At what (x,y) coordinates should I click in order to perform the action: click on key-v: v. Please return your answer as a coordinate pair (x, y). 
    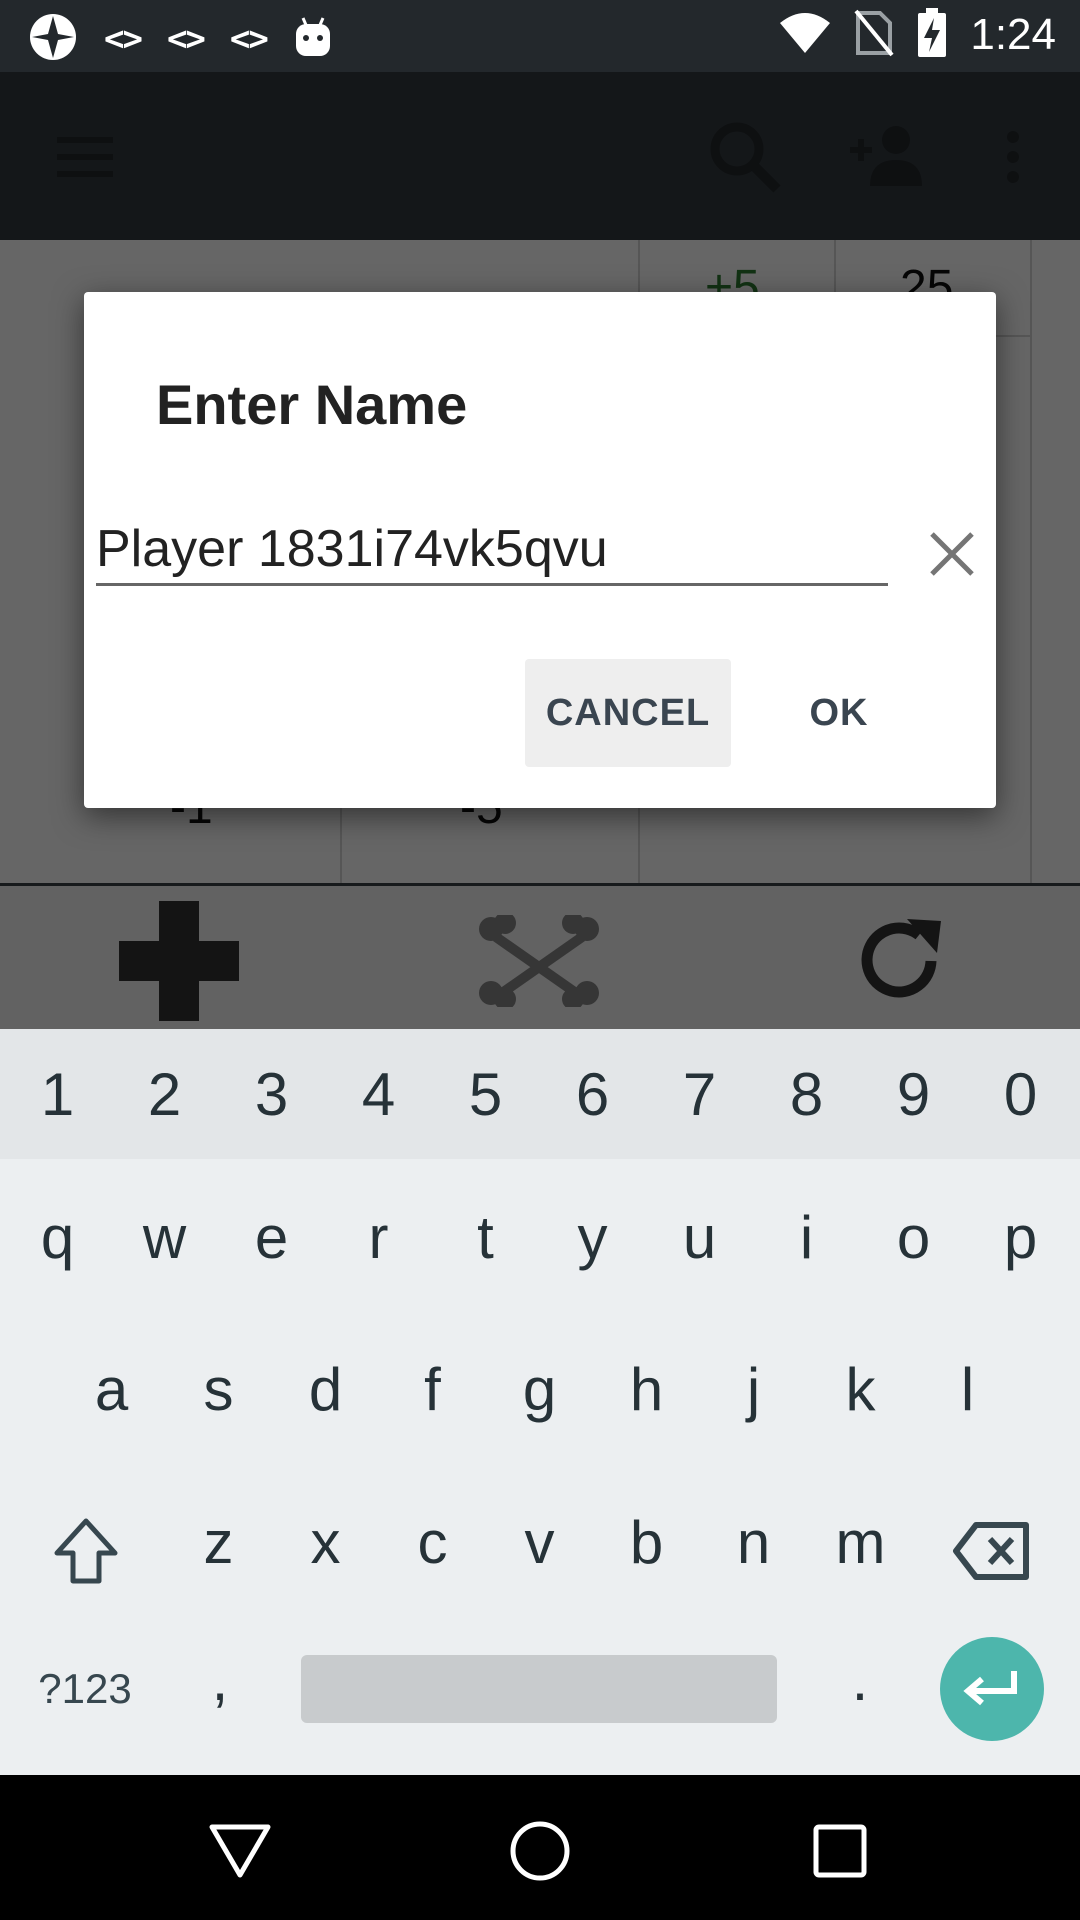
    Looking at the image, I should click on (539, 1542).